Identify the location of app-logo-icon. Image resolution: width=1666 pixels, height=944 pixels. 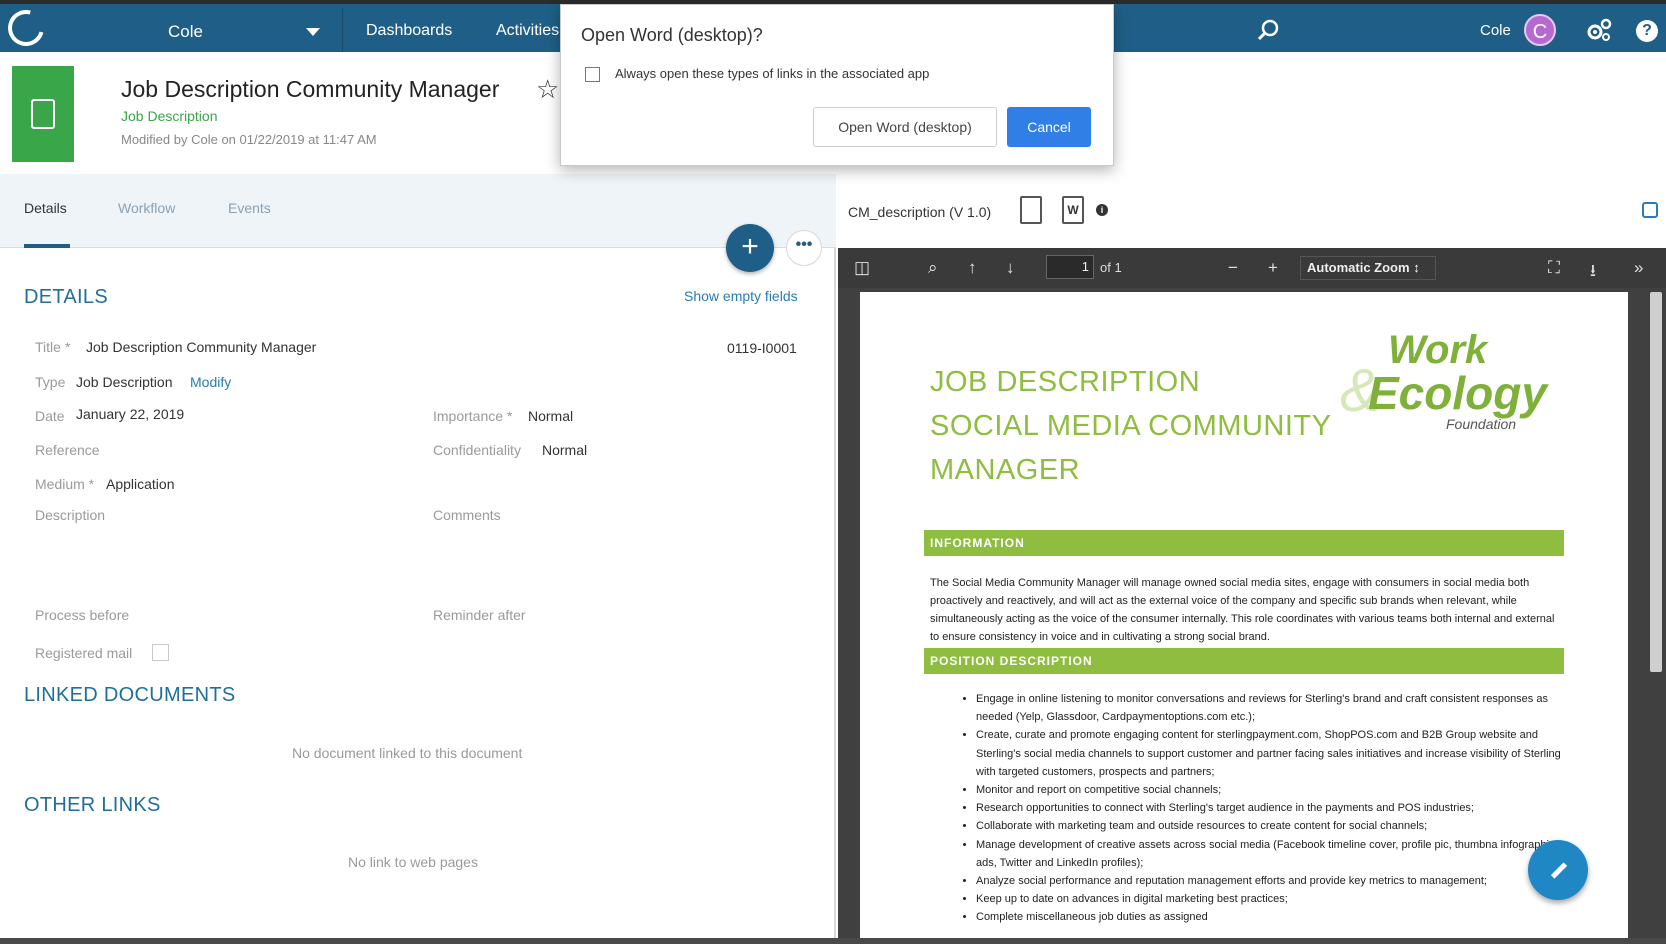
(26, 28).